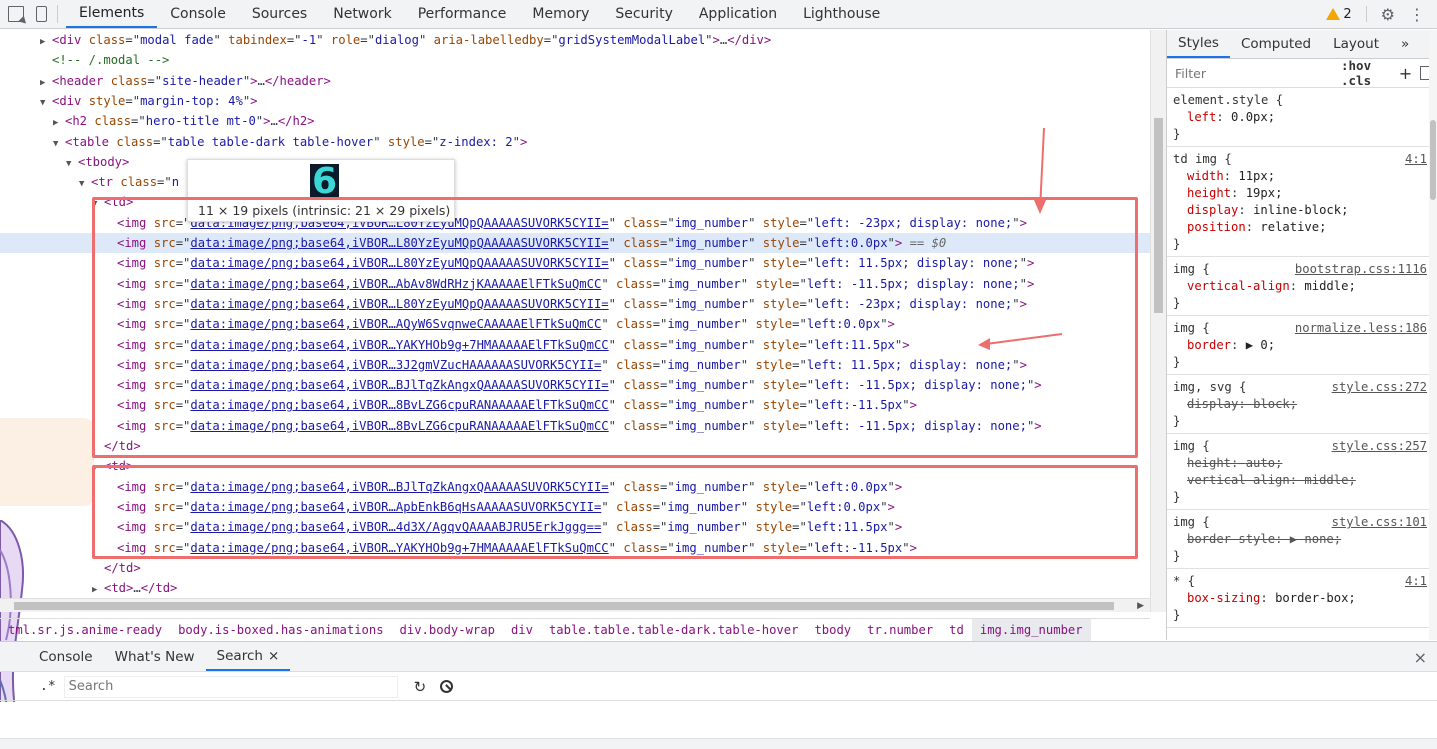  What do you see at coordinates (1031, 629) in the screenshot?
I see `breadcrumb-item: img.img_number` at bounding box center [1031, 629].